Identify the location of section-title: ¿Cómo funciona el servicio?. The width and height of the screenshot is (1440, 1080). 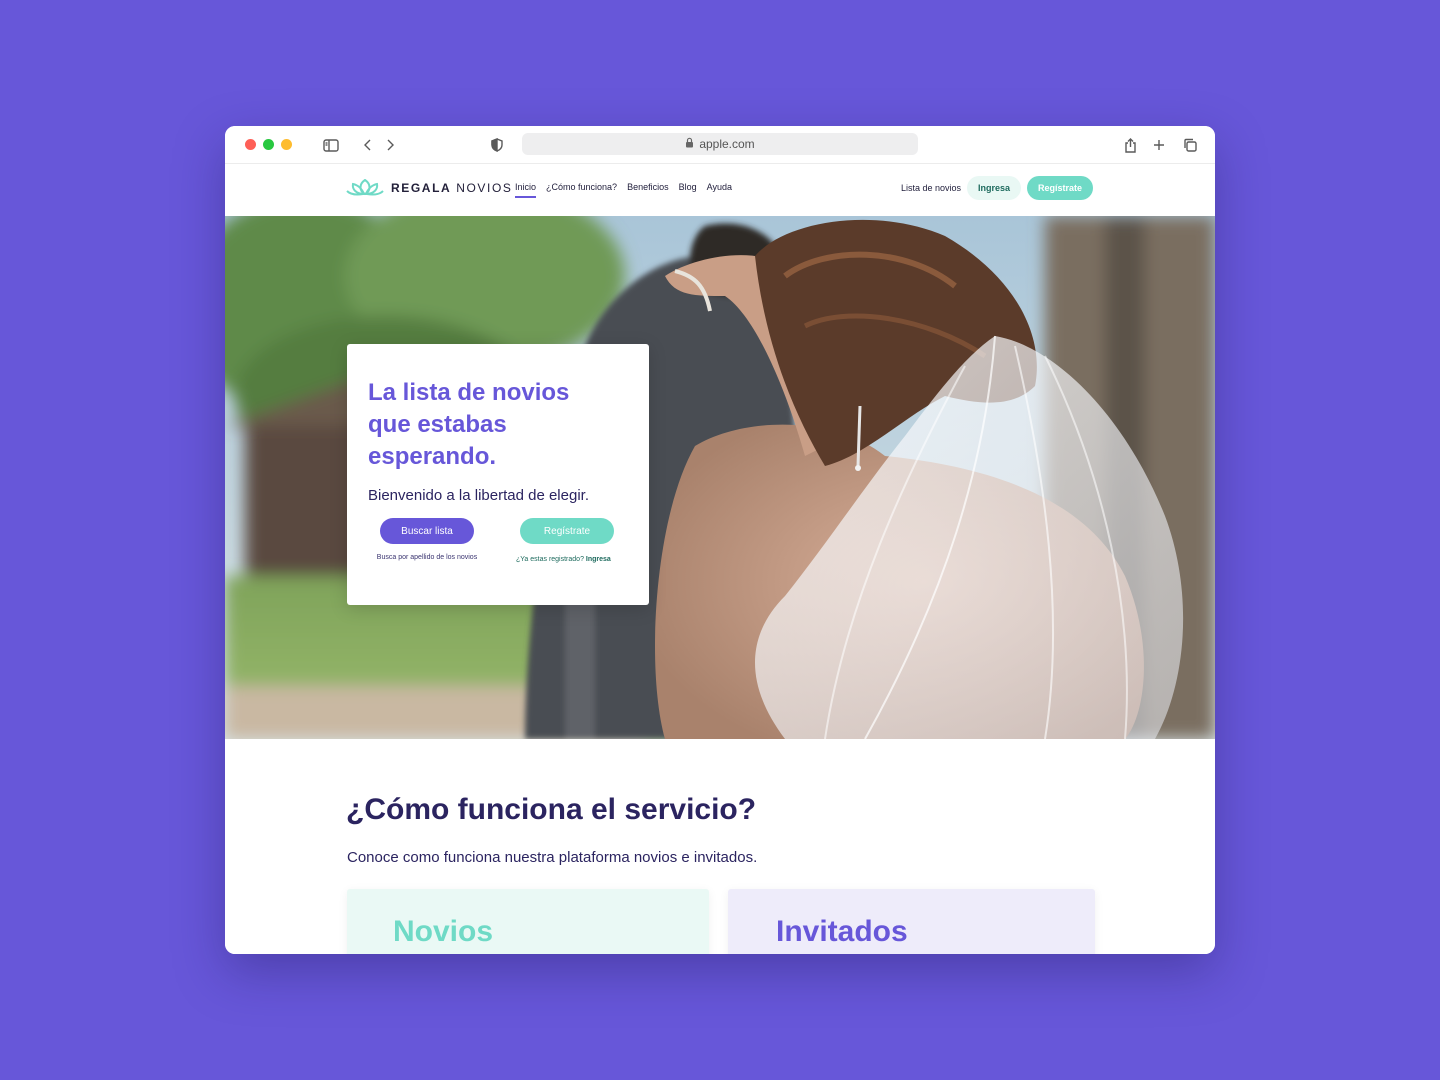
(551, 809).